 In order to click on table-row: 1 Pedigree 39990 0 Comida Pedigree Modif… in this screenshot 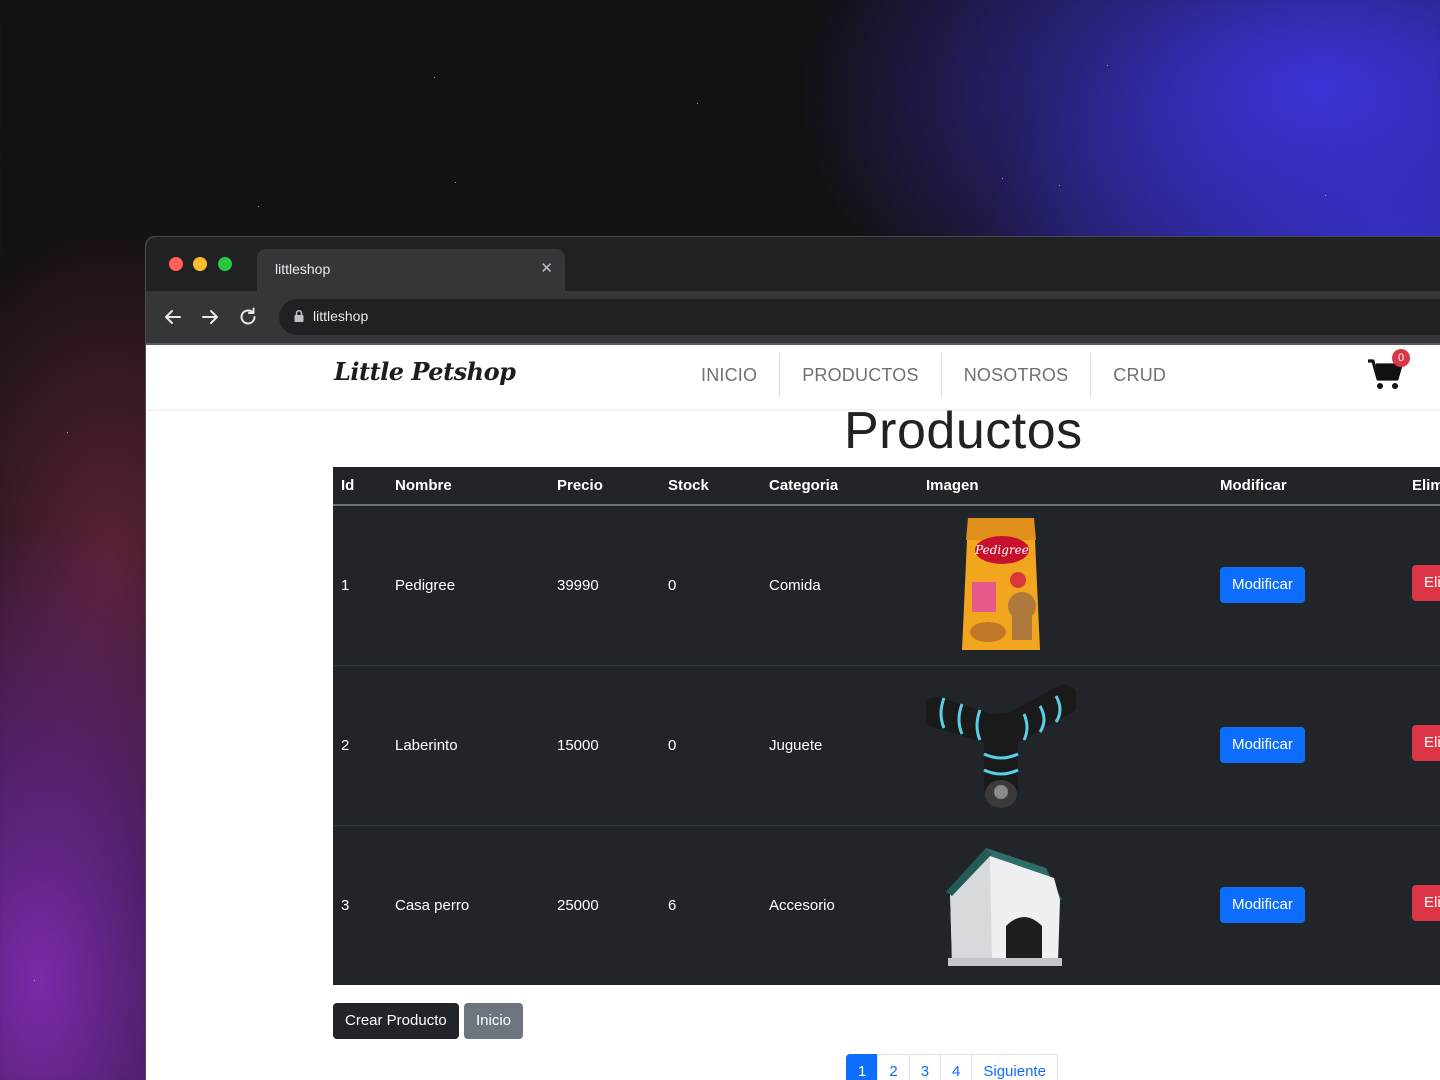, I will do `click(886, 584)`.